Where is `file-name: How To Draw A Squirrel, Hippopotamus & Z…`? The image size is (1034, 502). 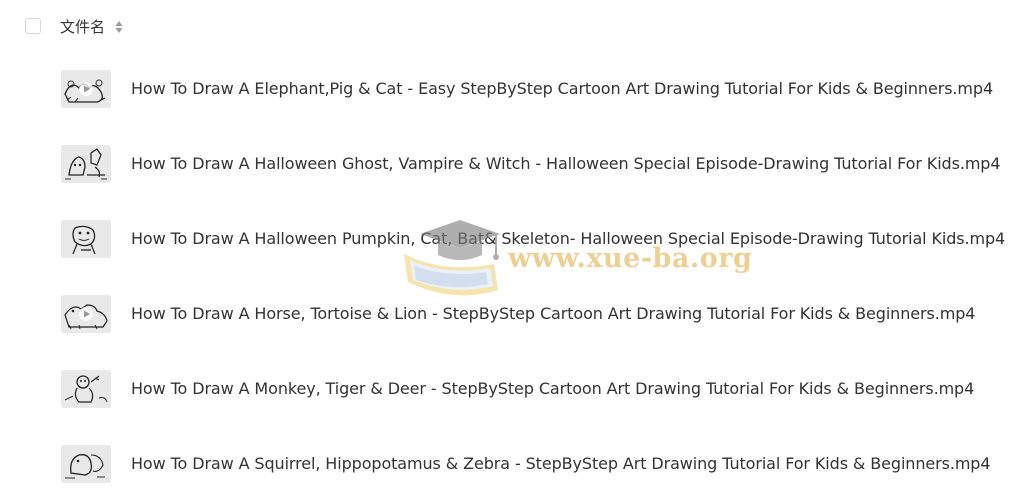
file-name: How To Draw A Squirrel, Hippopotamus & Z… is located at coordinates (561, 464).